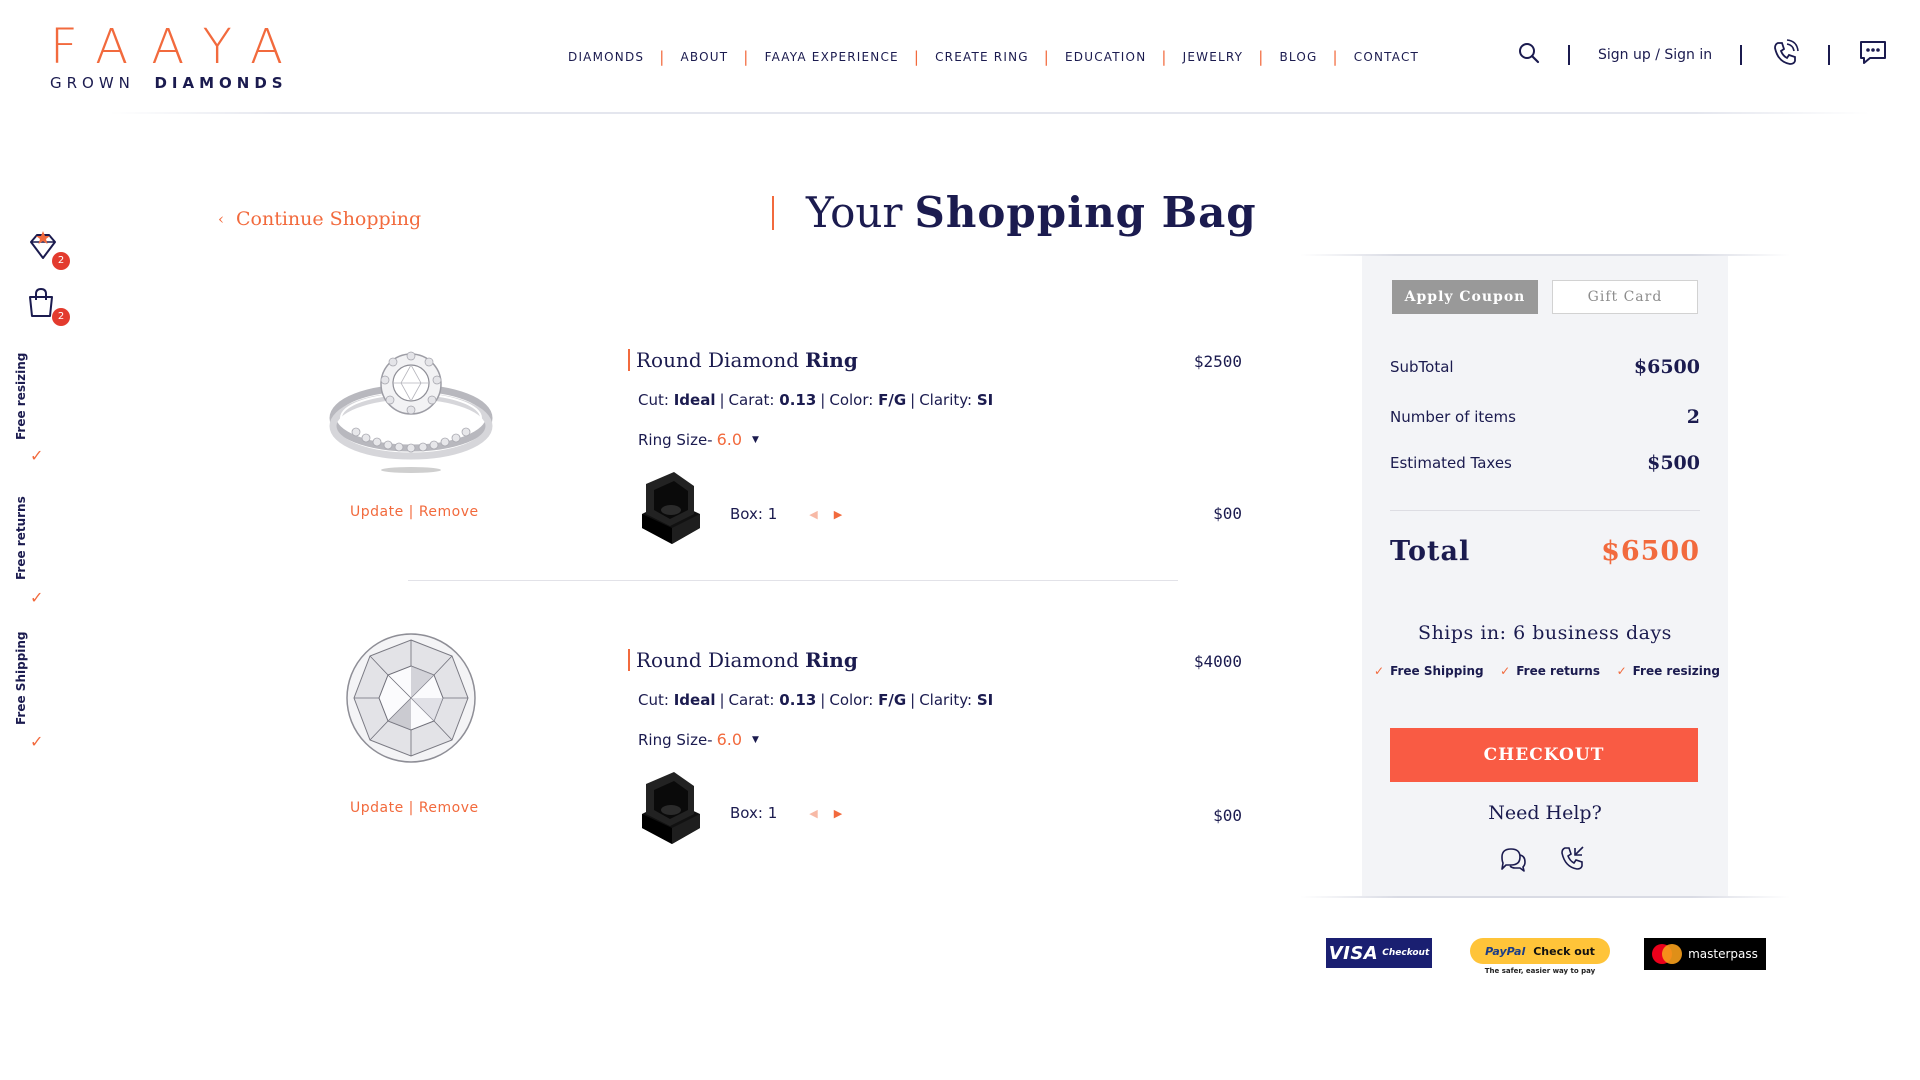 The height and width of the screenshot is (1080, 1920). I want to click on perk-shipping-label: Free Shipping, so click(1437, 671).